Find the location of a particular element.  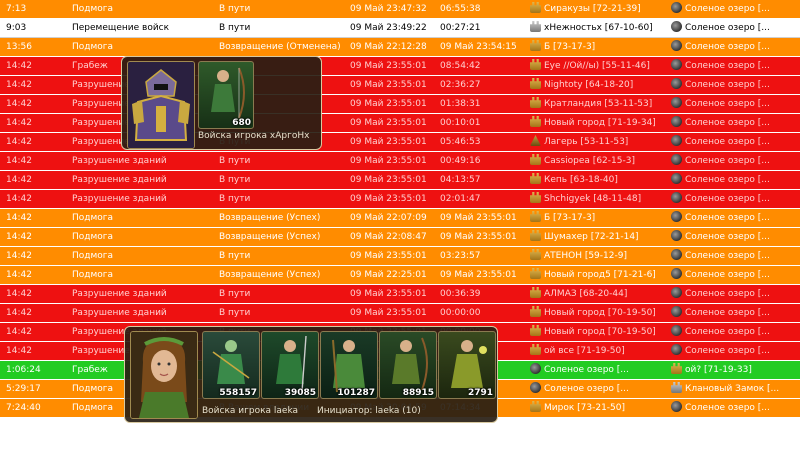

unit-slot-4: 88915 is located at coordinates (408, 365).